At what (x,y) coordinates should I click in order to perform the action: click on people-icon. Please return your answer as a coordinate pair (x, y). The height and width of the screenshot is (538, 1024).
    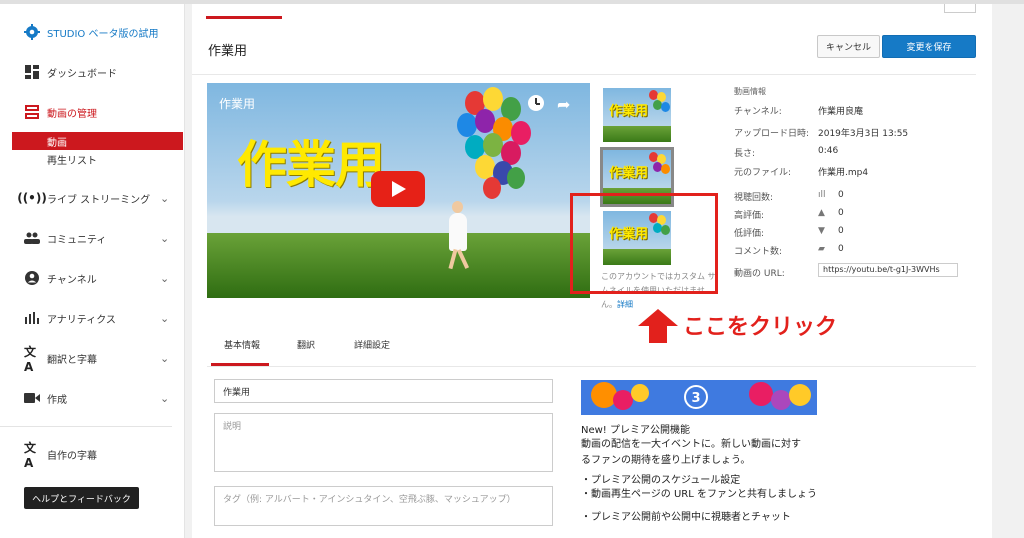
    Looking at the image, I should click on (32, 238).